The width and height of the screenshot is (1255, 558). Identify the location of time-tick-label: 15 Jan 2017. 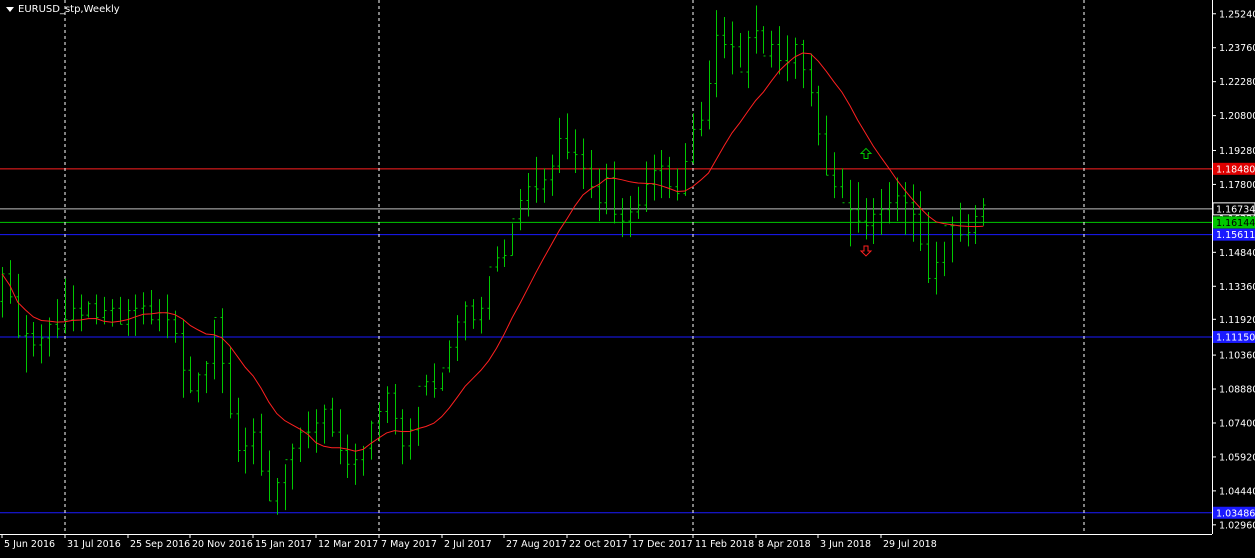
(283, 544).